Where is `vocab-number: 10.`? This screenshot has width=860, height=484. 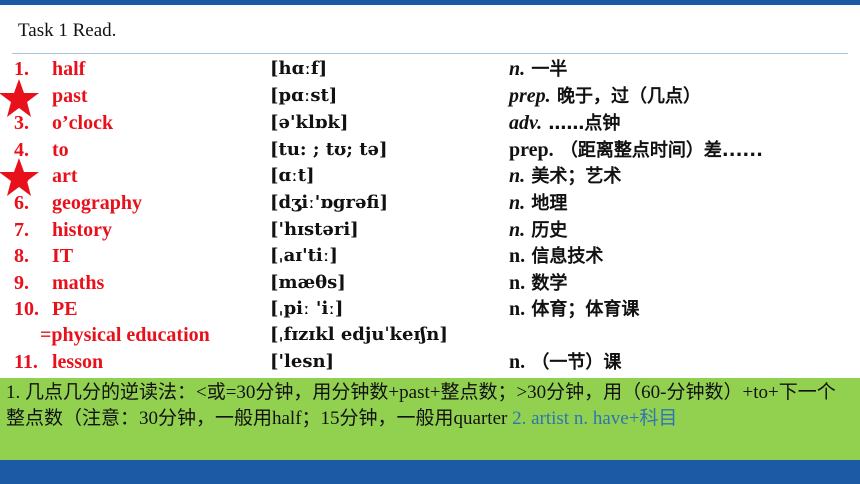
vocab-number: 10. is located at coordinates (26, 309).